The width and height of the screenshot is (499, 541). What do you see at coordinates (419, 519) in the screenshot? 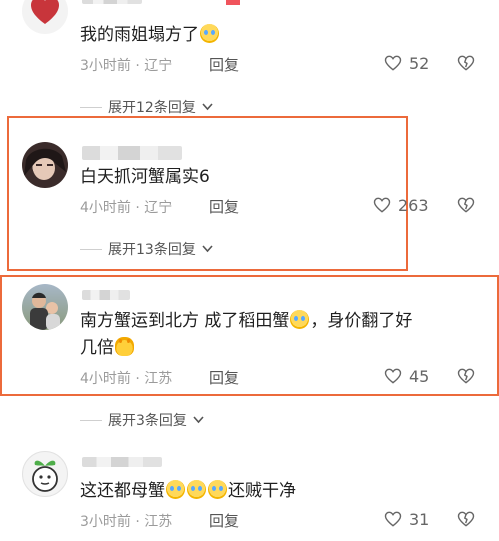
I see `like-count: 31` at bounding box center [419, 519].